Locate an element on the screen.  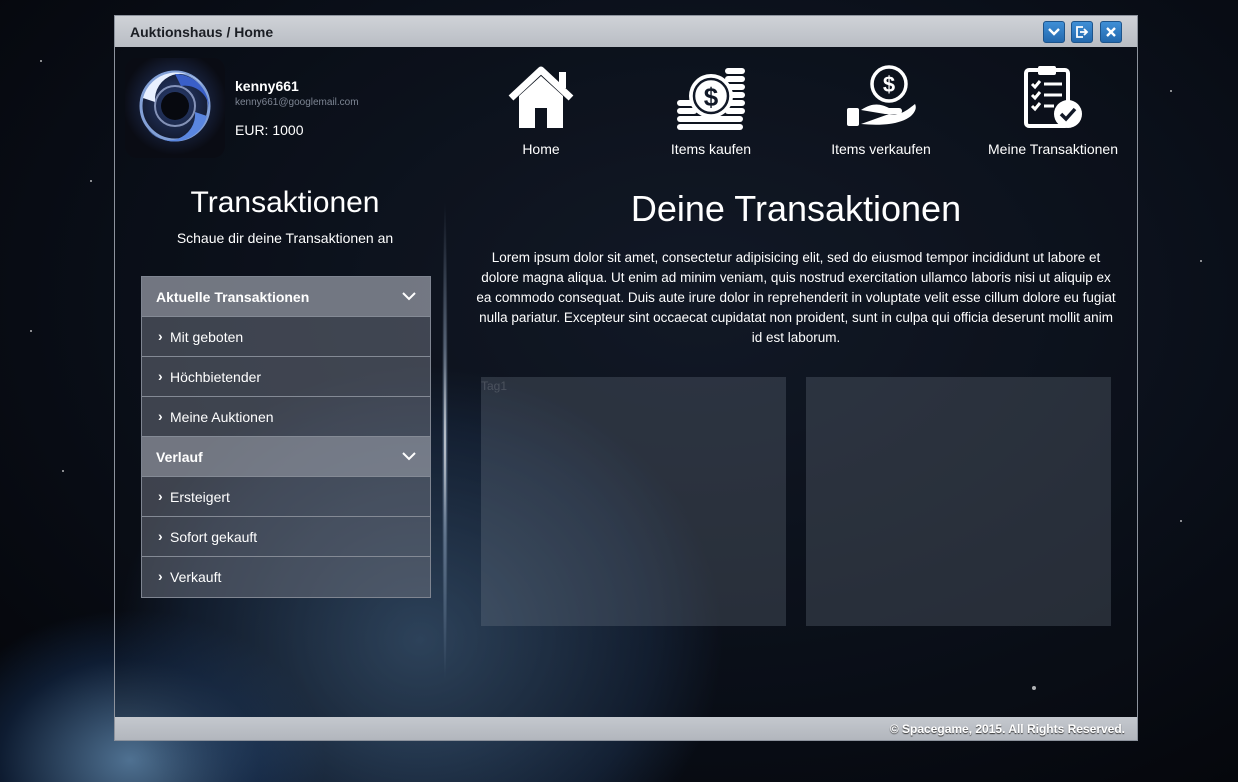
window-title: Auktionshaus / Home is located at coordinates (202, 32).